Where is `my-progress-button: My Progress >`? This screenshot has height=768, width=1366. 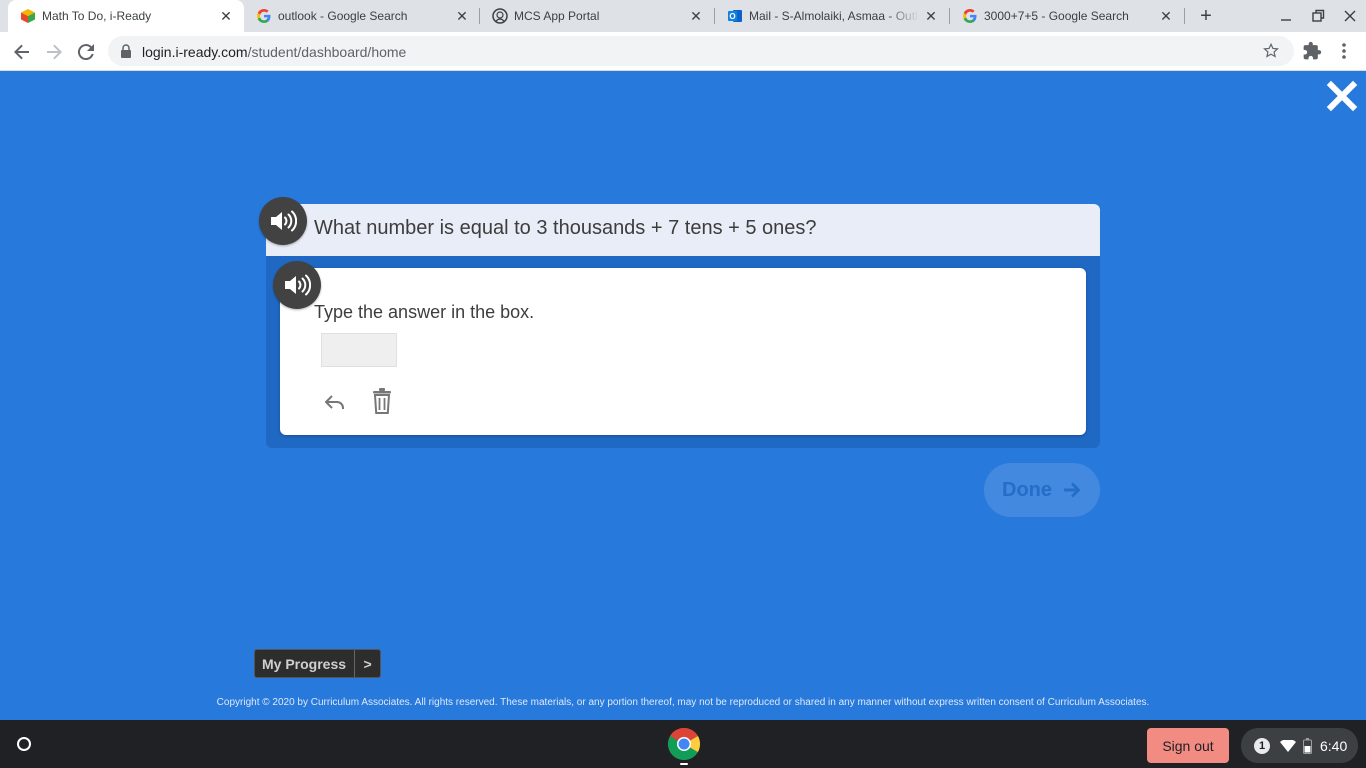
my-progress-button: My Progress > is located at coordinates (317, 663).